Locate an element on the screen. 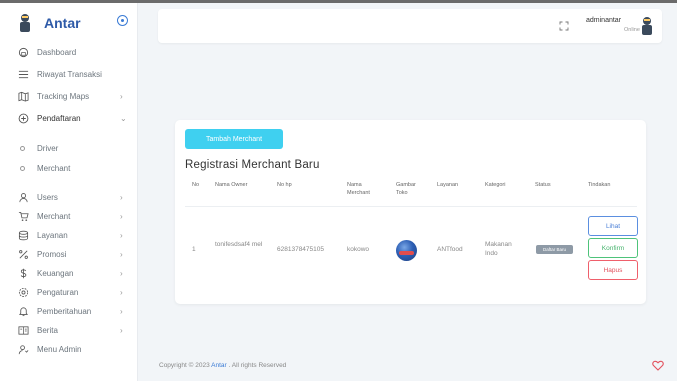  column-header: Nama Owner is located at coordinates (231, 185).